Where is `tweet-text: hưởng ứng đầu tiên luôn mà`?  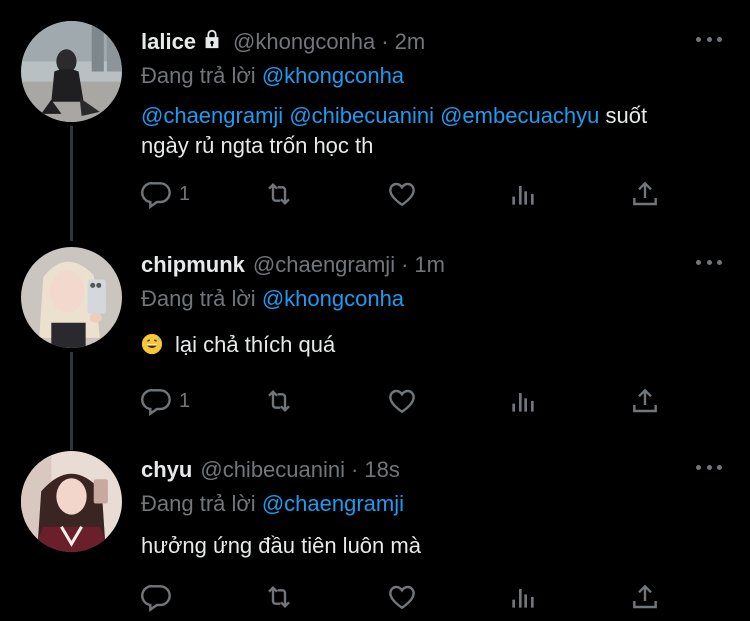 tweet-text: hưởng ứng đầu tiên luôn mà is located at coordinates (435, 546).